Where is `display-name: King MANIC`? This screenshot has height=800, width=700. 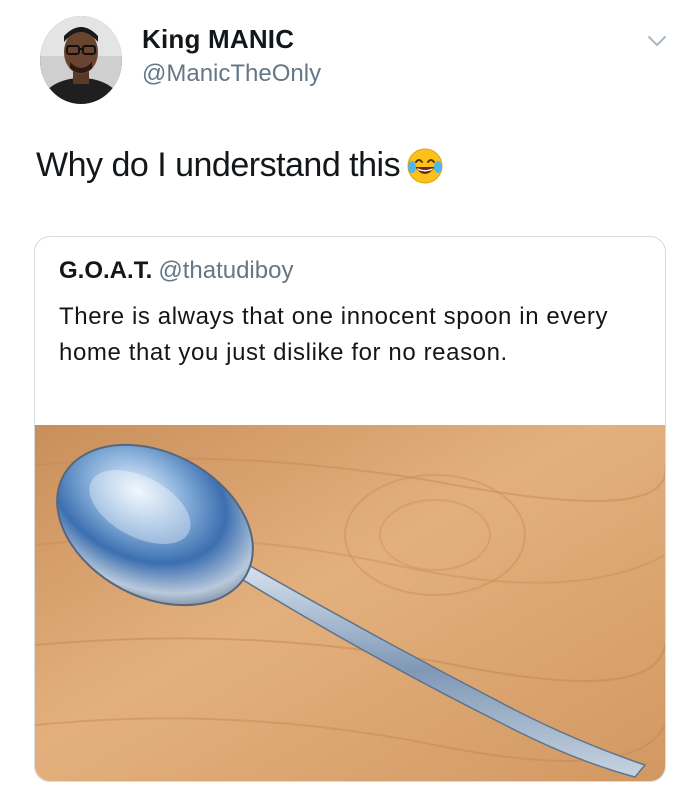 display-name: King MANIC is located at coordinates (218, 39).